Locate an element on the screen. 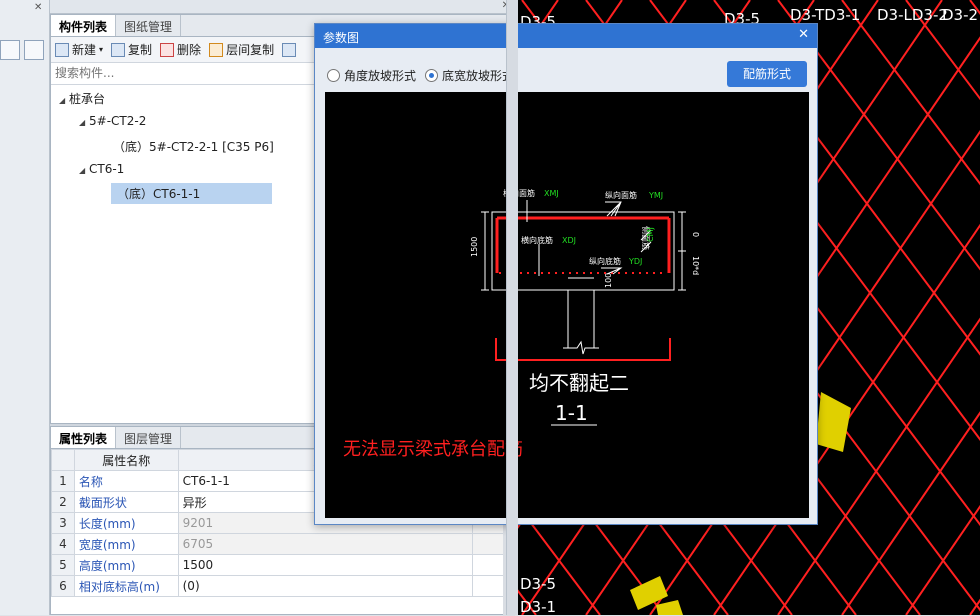 The height and width of the screenshot is (616, 980). list-view-icon is located at coordinates (10, 50).